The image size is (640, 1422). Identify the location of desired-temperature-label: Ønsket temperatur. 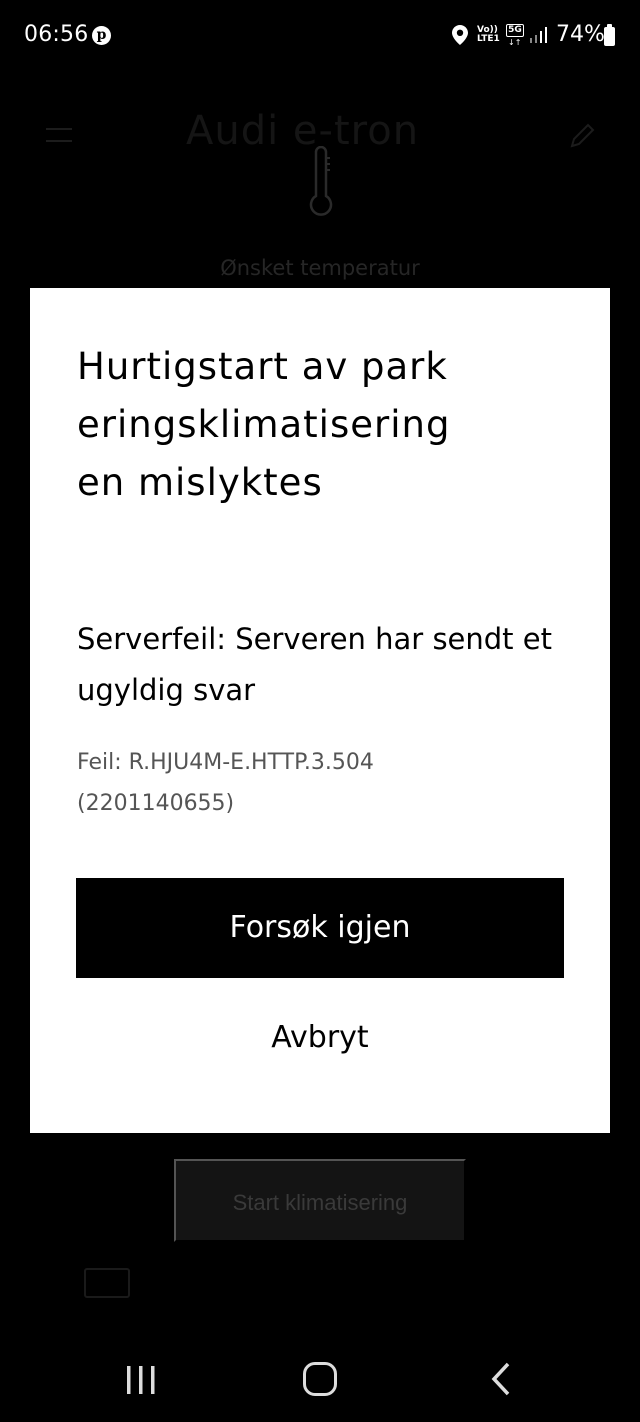
(320, 268).